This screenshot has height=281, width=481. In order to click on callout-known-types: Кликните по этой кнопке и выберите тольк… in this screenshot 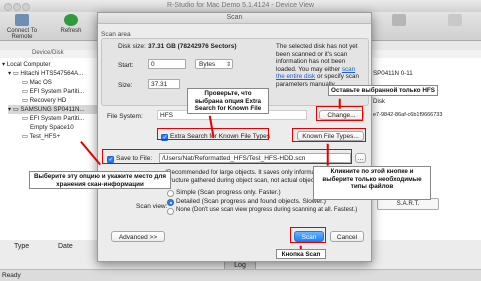, I will do `click(372, 183)`.